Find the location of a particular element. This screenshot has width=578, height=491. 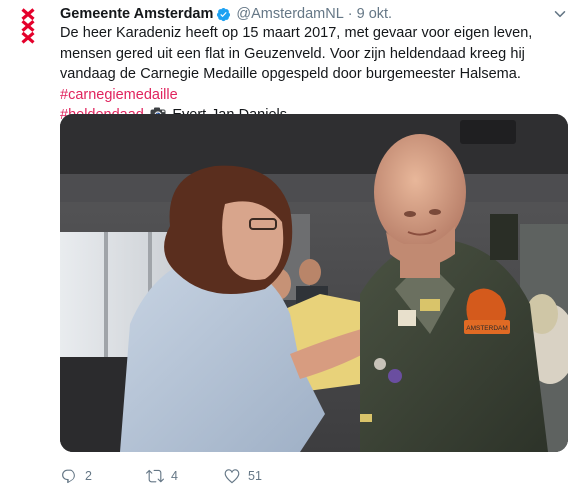

tweet-menu-button is located at coordinates (560, 14).